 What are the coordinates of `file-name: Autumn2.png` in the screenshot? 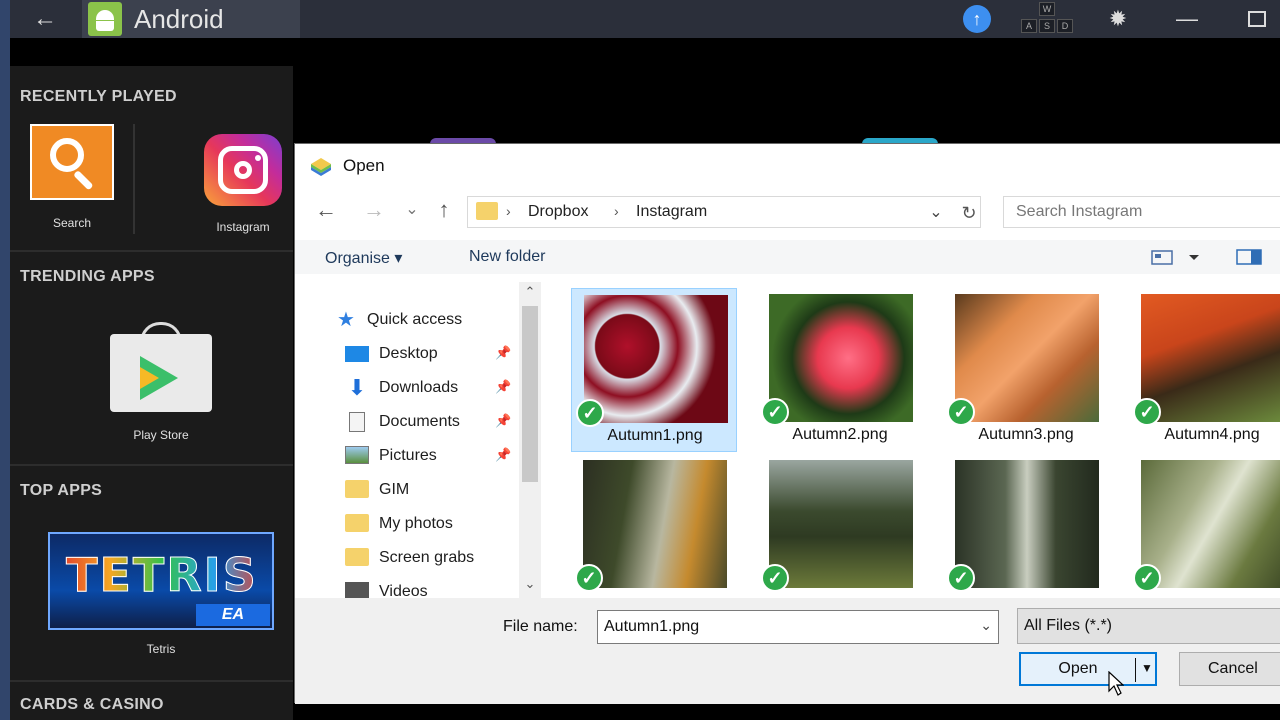 It's located at (840, 434).